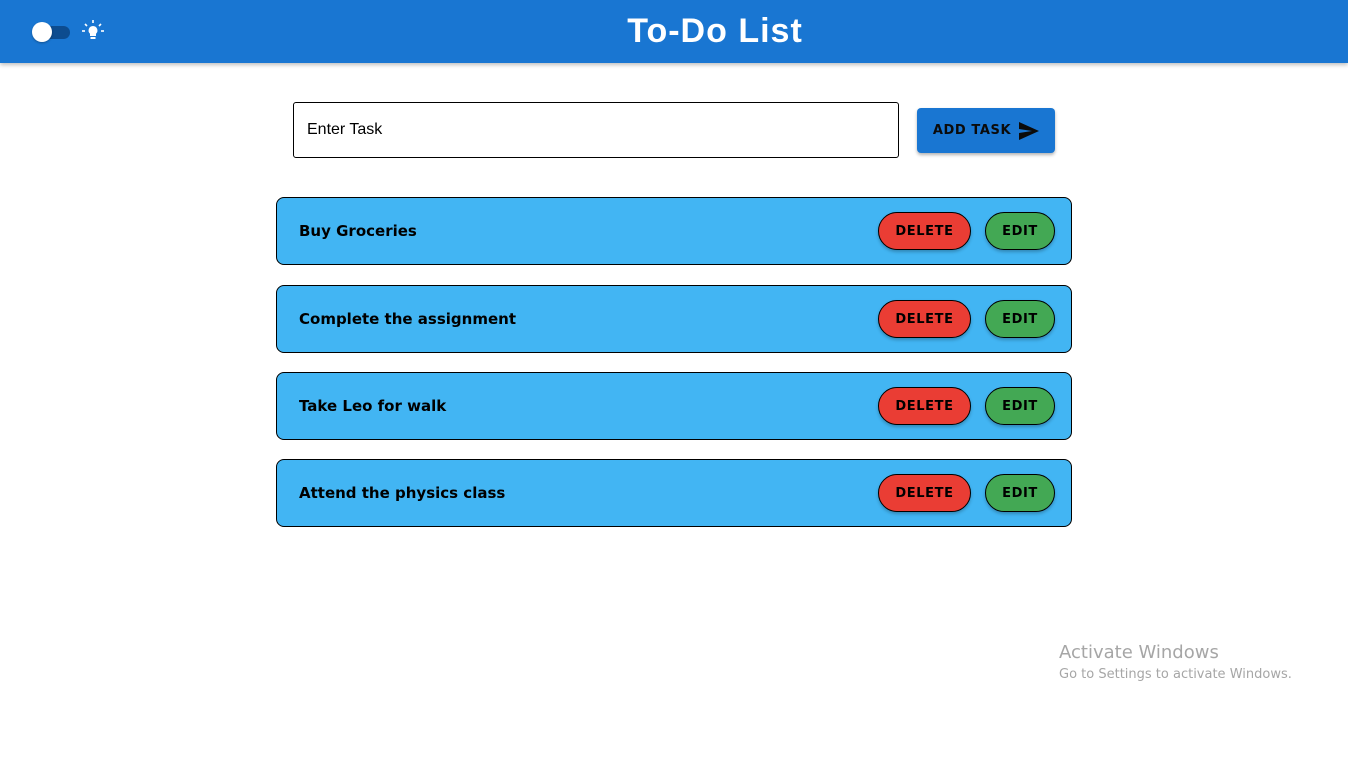  I want to click on add-task-button: ADD TASK, so click(986, 130).